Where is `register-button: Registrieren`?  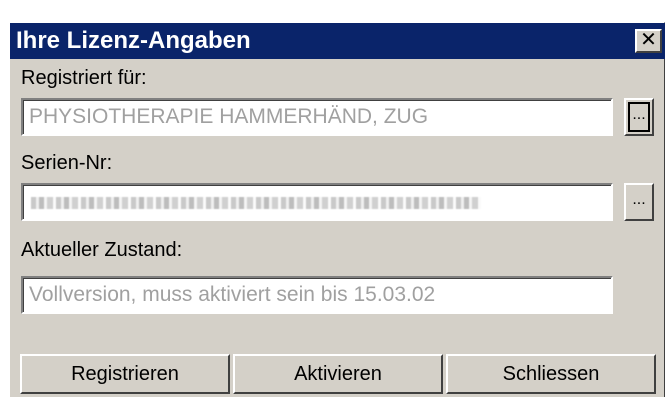
register-button: Registrieren is located at coordinates (125, 374).